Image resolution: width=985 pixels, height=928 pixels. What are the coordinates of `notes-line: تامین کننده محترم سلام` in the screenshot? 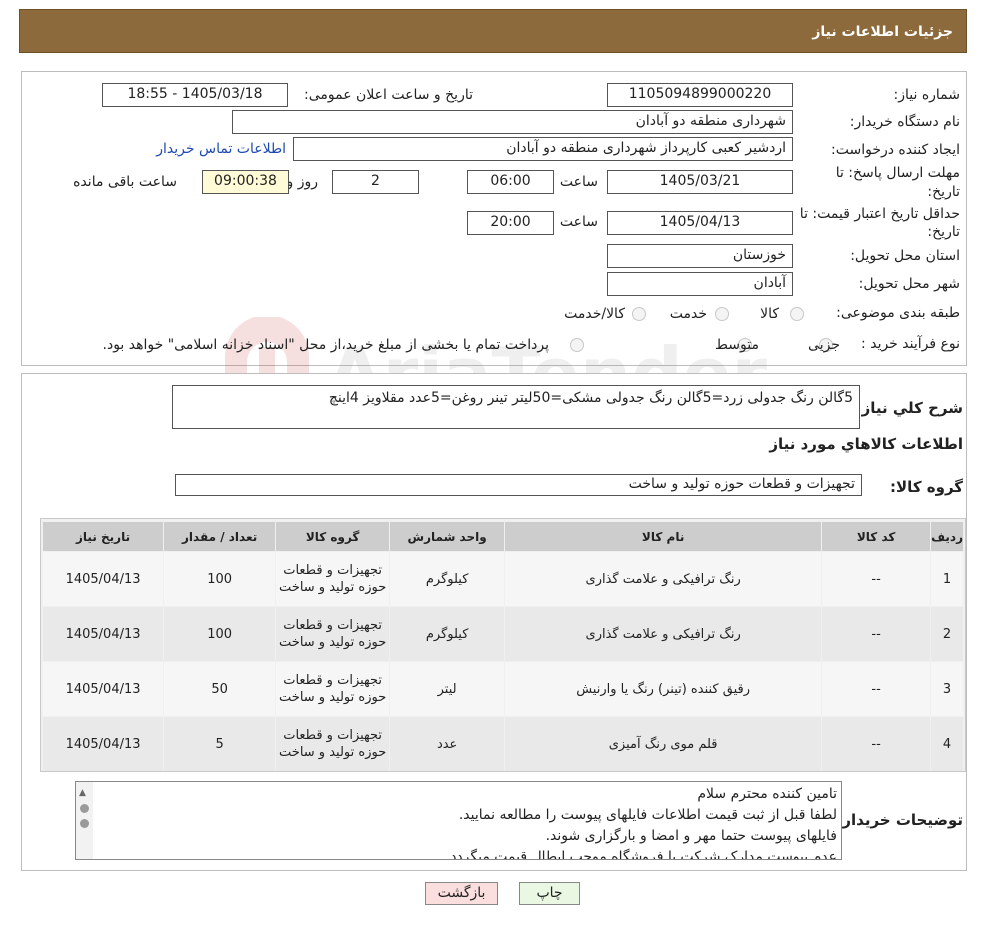 It's located at (767, 794).